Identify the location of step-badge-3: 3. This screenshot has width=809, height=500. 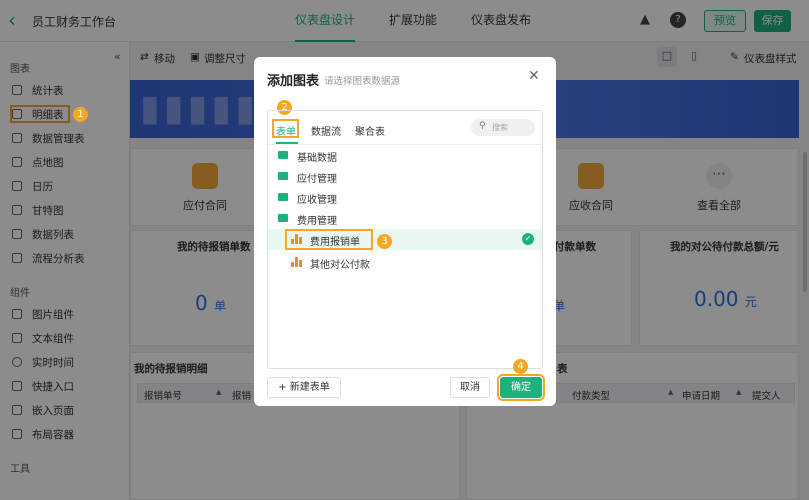
(384, 241).